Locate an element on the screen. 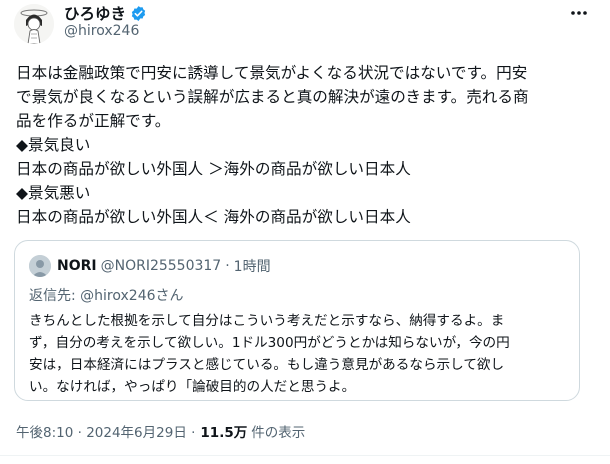 This screenshot has width=610, height=464. tweet-timestamp: 午後8:10 · 2024年6月29日 · is located at coordinates (105, 431).